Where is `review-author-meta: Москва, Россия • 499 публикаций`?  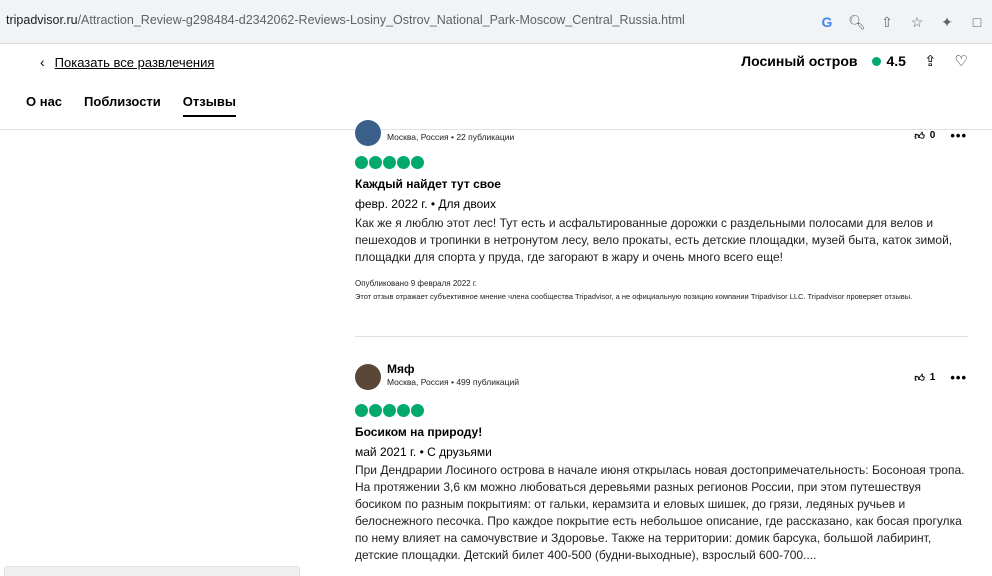 review-author-meta: Москва, Россия • 499 публикаций is located at coordinates (453, 382).